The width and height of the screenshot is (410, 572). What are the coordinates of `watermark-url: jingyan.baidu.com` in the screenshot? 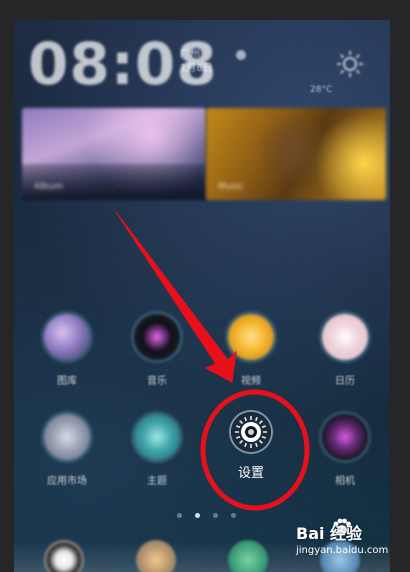 It's located at (342, 550).